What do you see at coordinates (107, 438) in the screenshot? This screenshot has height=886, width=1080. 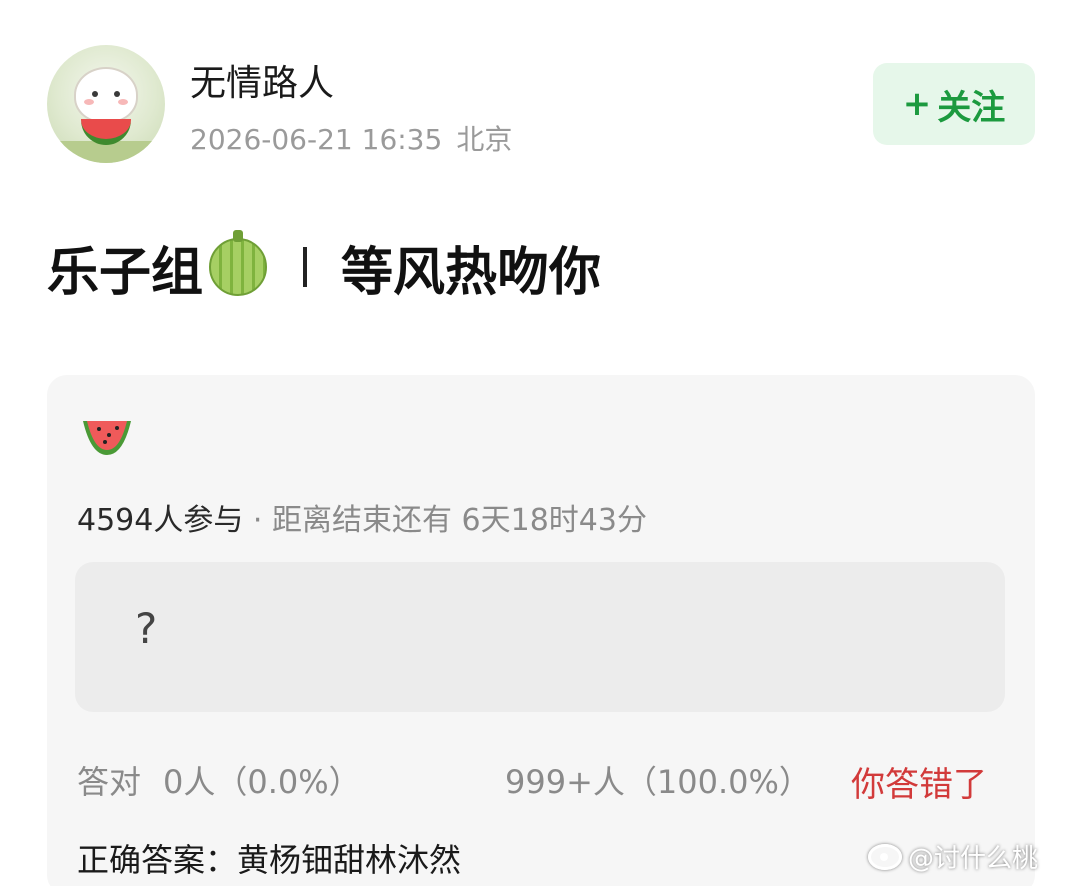 I see `watermelon-icon` at bounding box center [107, 438].